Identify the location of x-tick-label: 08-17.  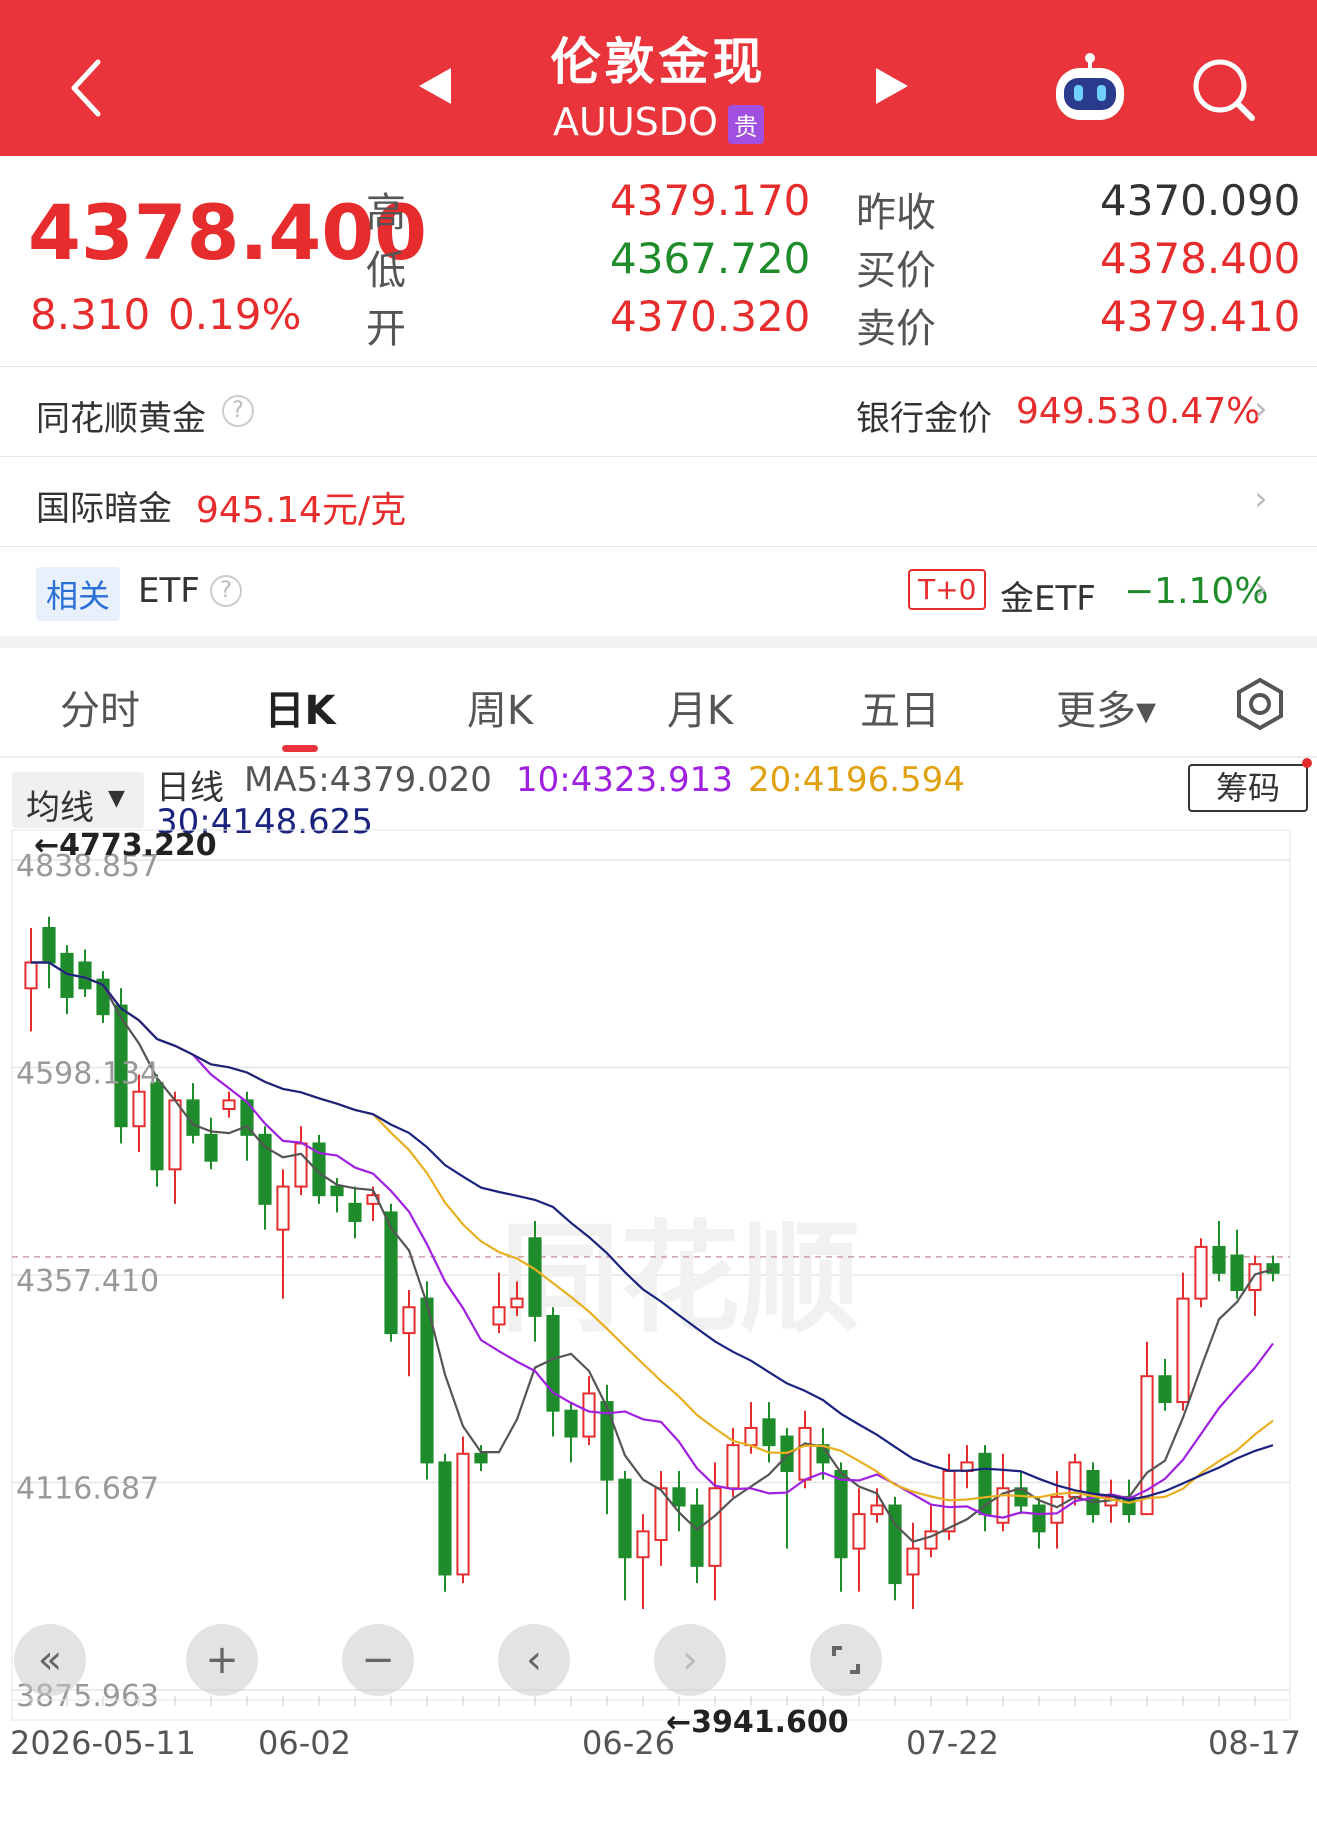
(1254, 1743).